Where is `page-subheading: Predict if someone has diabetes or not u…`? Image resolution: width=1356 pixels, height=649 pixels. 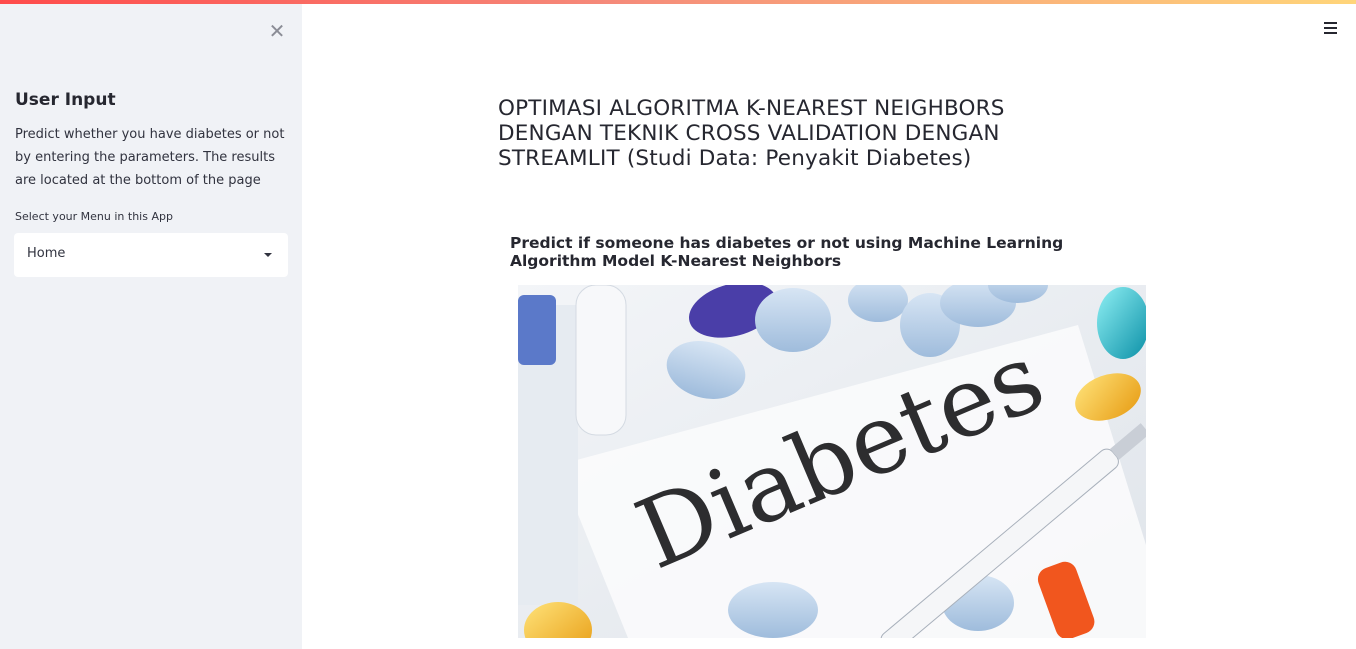
page-subheading: Predict if someone has diabetes or not u… is located at coordinates (787, 252).